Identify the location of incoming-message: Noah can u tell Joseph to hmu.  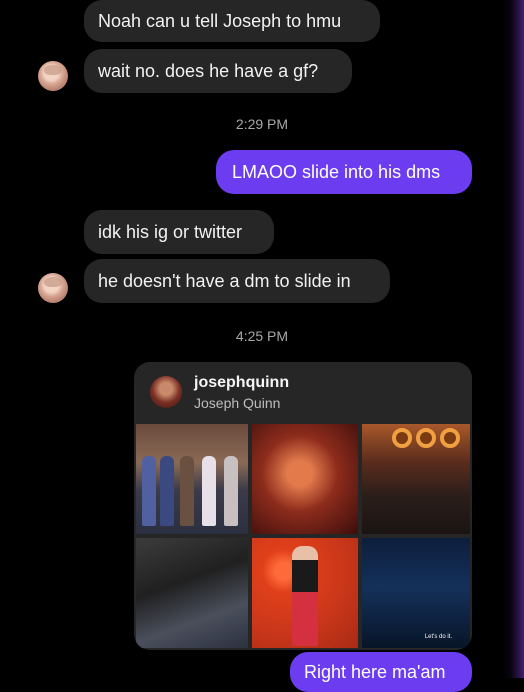
(232, 21).